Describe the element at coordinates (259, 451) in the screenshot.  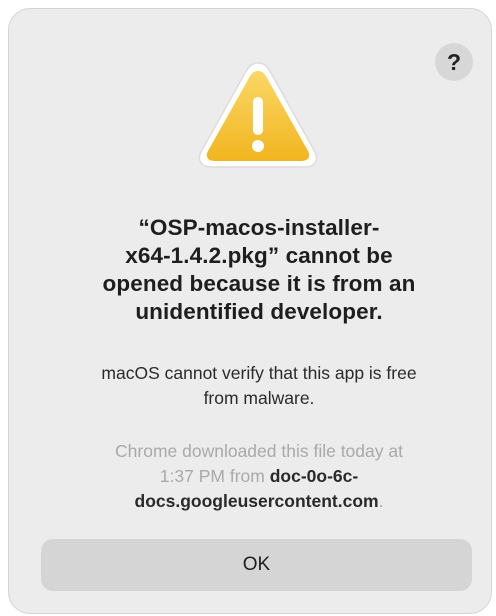
I see `source-line: Chrome downloaded this file today at` at that location.